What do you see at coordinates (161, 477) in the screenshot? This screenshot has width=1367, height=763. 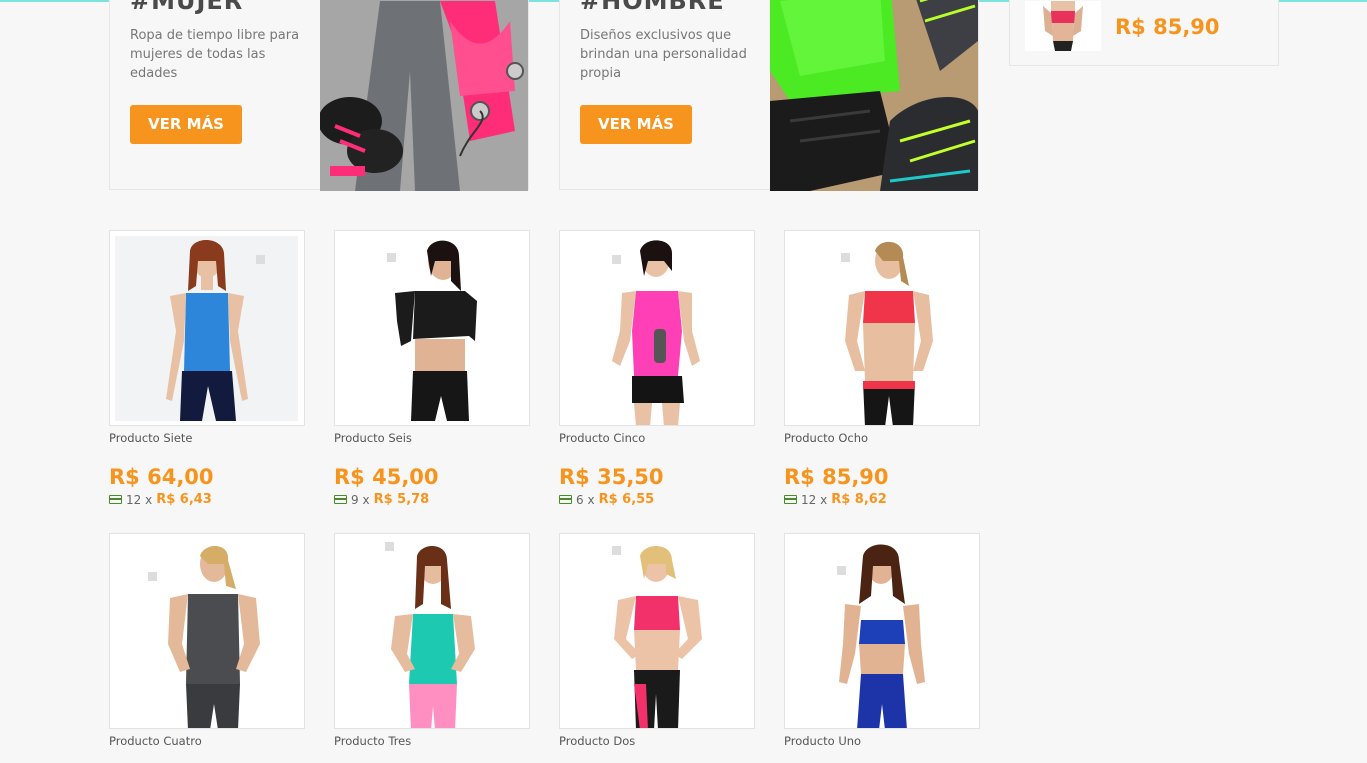 I see `product-price: R$ 64,00` at bounding box center [161, 477].